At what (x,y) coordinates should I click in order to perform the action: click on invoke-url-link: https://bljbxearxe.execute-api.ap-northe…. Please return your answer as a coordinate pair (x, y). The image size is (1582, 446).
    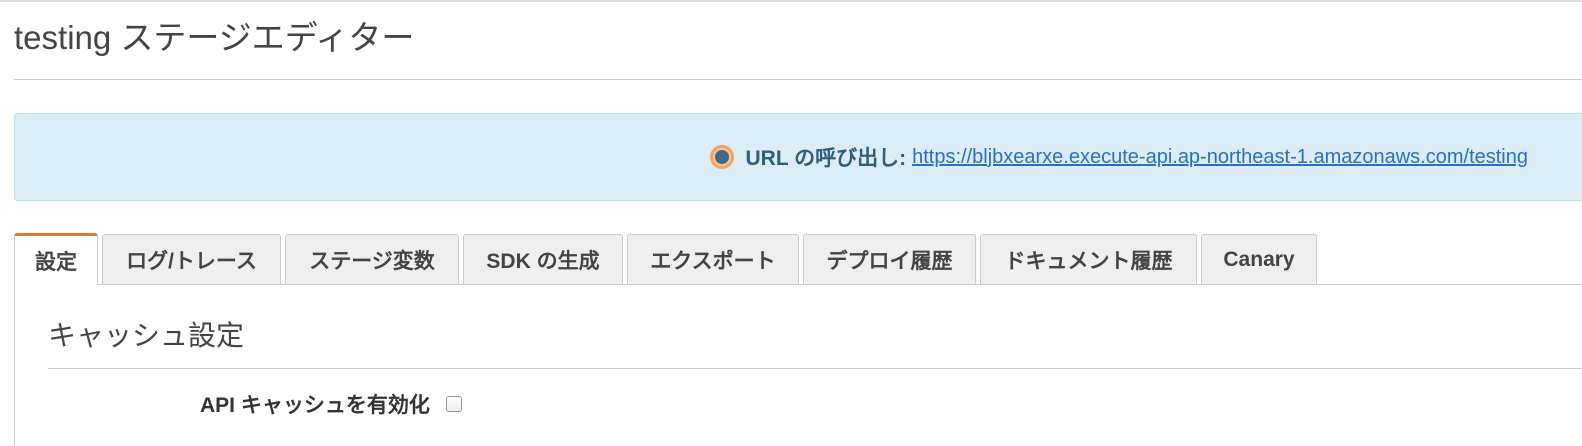
    Looking at the image, I should click on (1220, 157).